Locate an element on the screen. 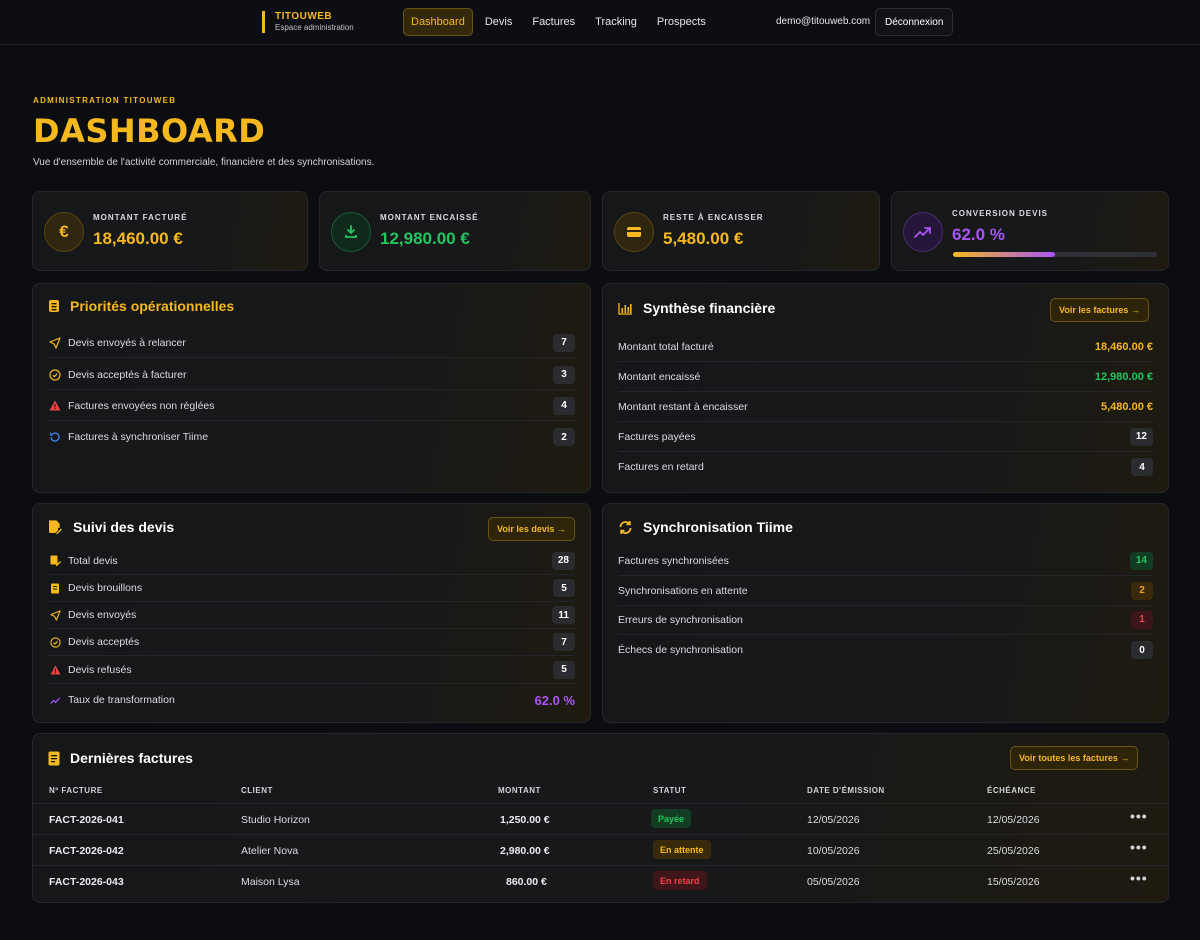 This screenshot has height=940, width=1200. kpi-card-collected: MONTANT ENCAISSÉ 12,980.00 € is located at coordinates (455, 231).